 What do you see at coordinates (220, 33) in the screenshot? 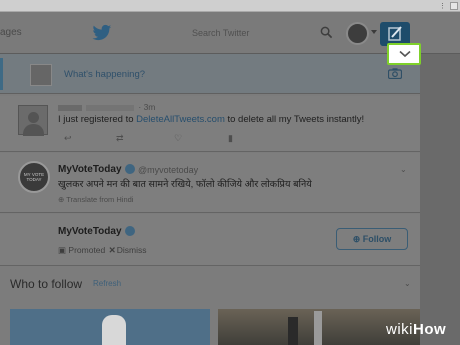
I see `search-input: Search Twitter` at bounding box center [220, 33].